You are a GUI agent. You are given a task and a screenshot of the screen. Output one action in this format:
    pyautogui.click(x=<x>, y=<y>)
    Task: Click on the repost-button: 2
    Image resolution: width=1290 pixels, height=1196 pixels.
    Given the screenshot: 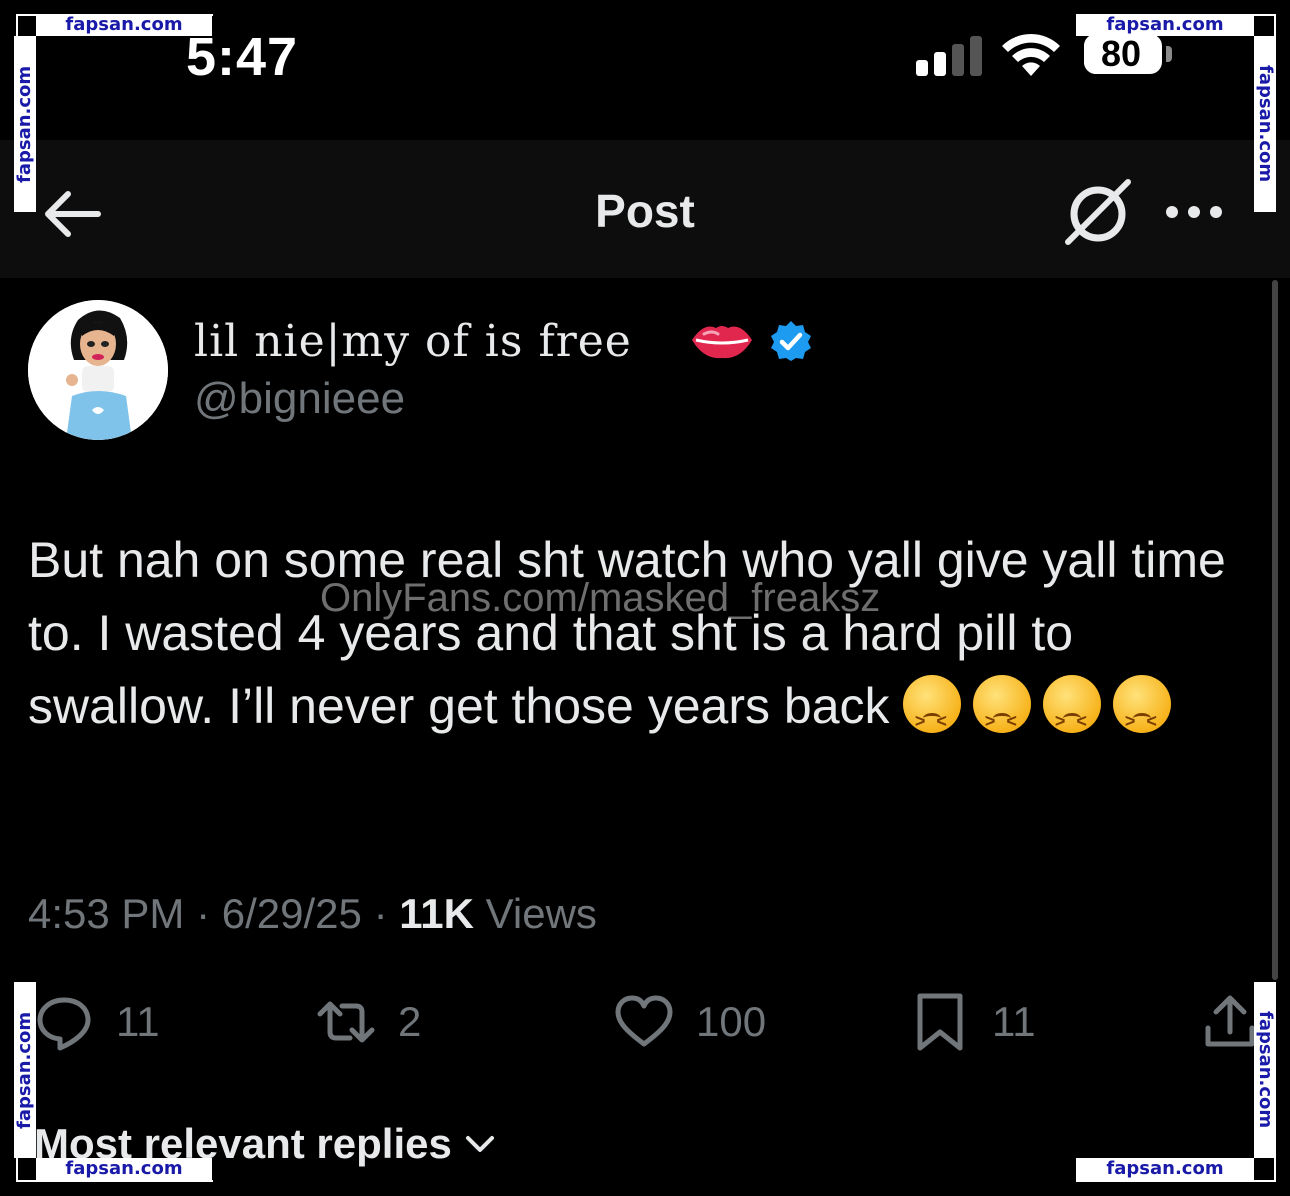 What is the action you would take?
    pyautogui.click(x=368, y=1022)
    